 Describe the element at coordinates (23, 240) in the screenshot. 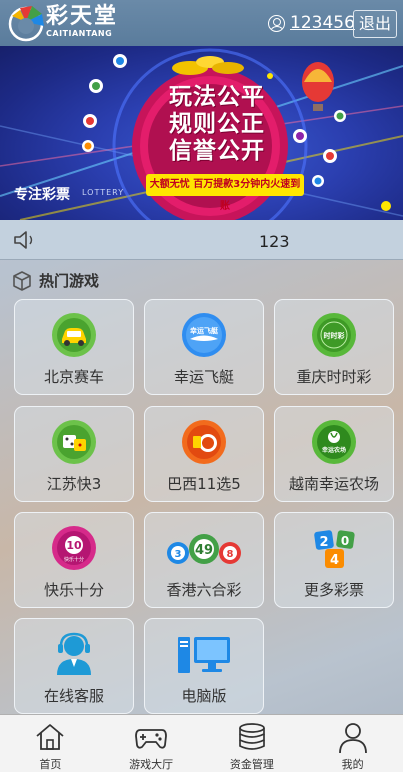

I see `speaker-icon` at that location.